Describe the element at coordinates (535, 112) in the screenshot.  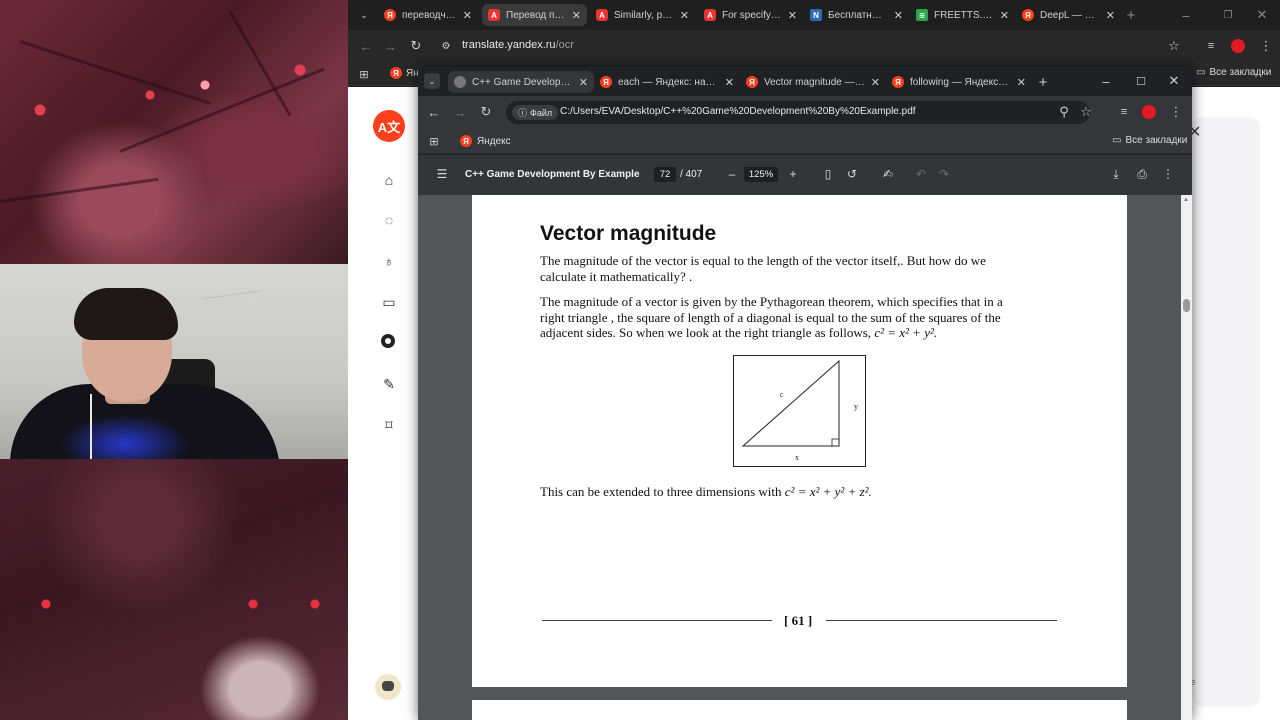
I see `file-chip: ⓘ Файл` at that location.